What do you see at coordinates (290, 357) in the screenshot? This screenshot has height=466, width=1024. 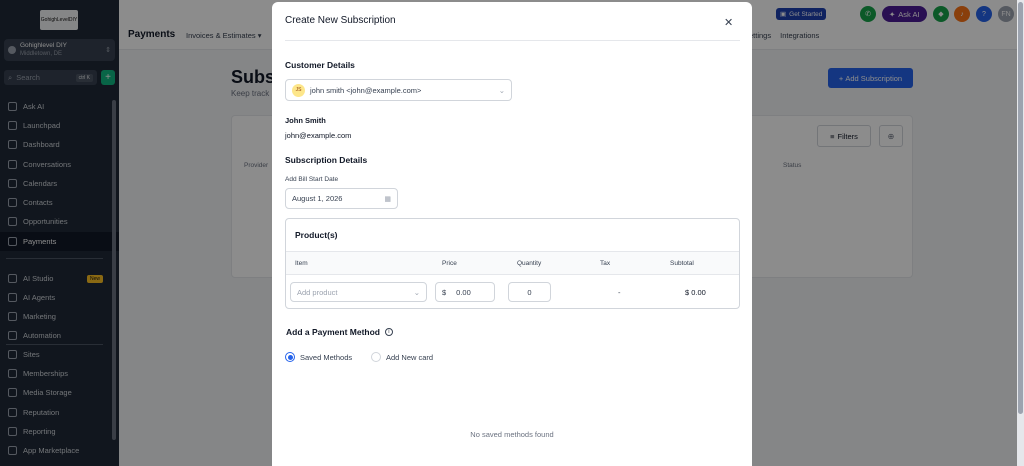 I see `radio-selected-icon` at bounding box center [290, 357].